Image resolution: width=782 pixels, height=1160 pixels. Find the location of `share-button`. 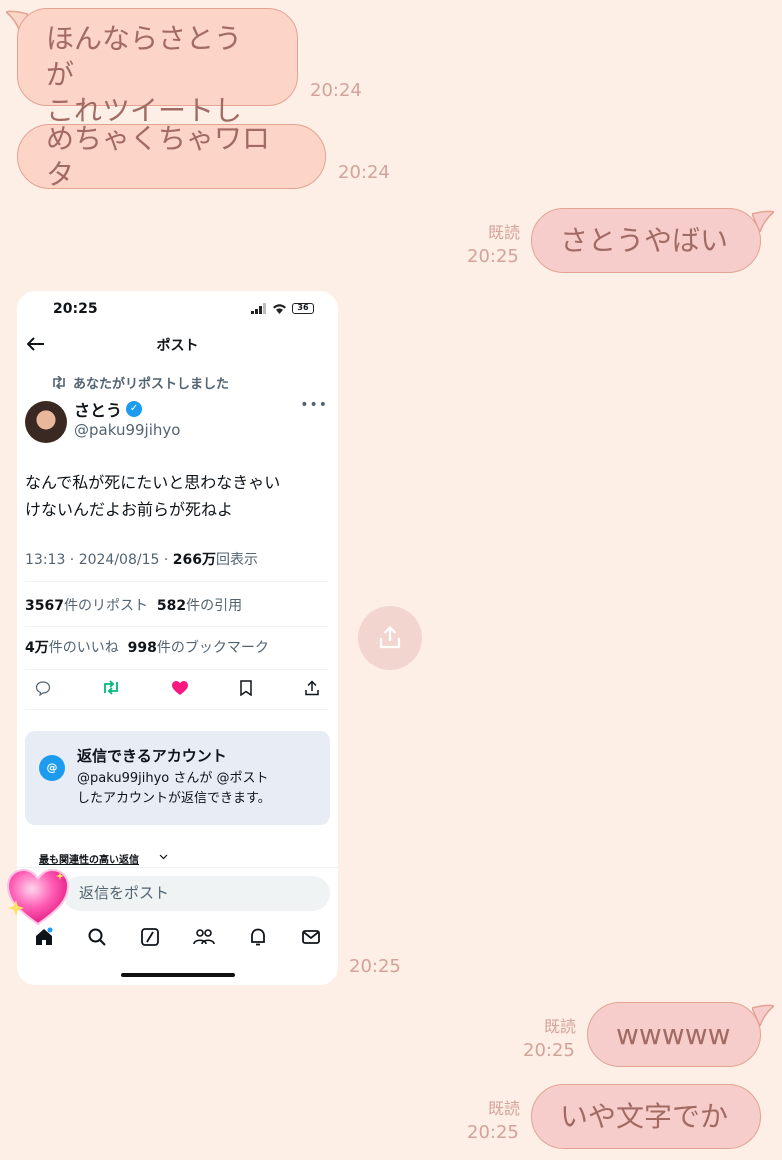

share-button is located at coordinates (390, 638).